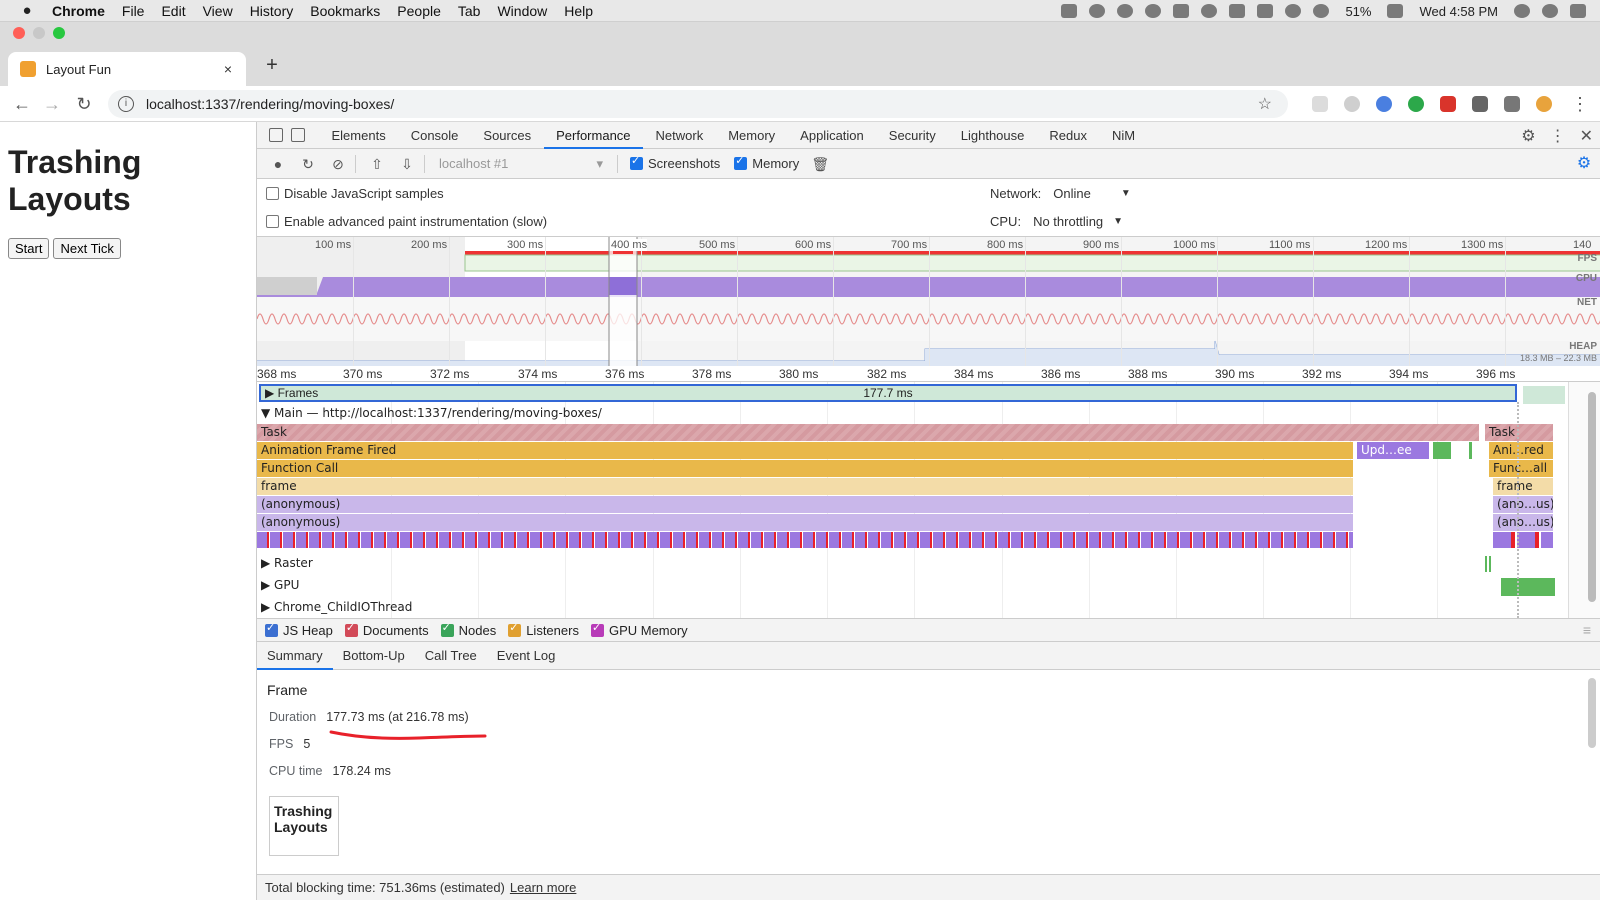  What do you see at coordinates (434, 135) in the screenshot?
I see `tab-console: Console` at bounding box center [434, 135].